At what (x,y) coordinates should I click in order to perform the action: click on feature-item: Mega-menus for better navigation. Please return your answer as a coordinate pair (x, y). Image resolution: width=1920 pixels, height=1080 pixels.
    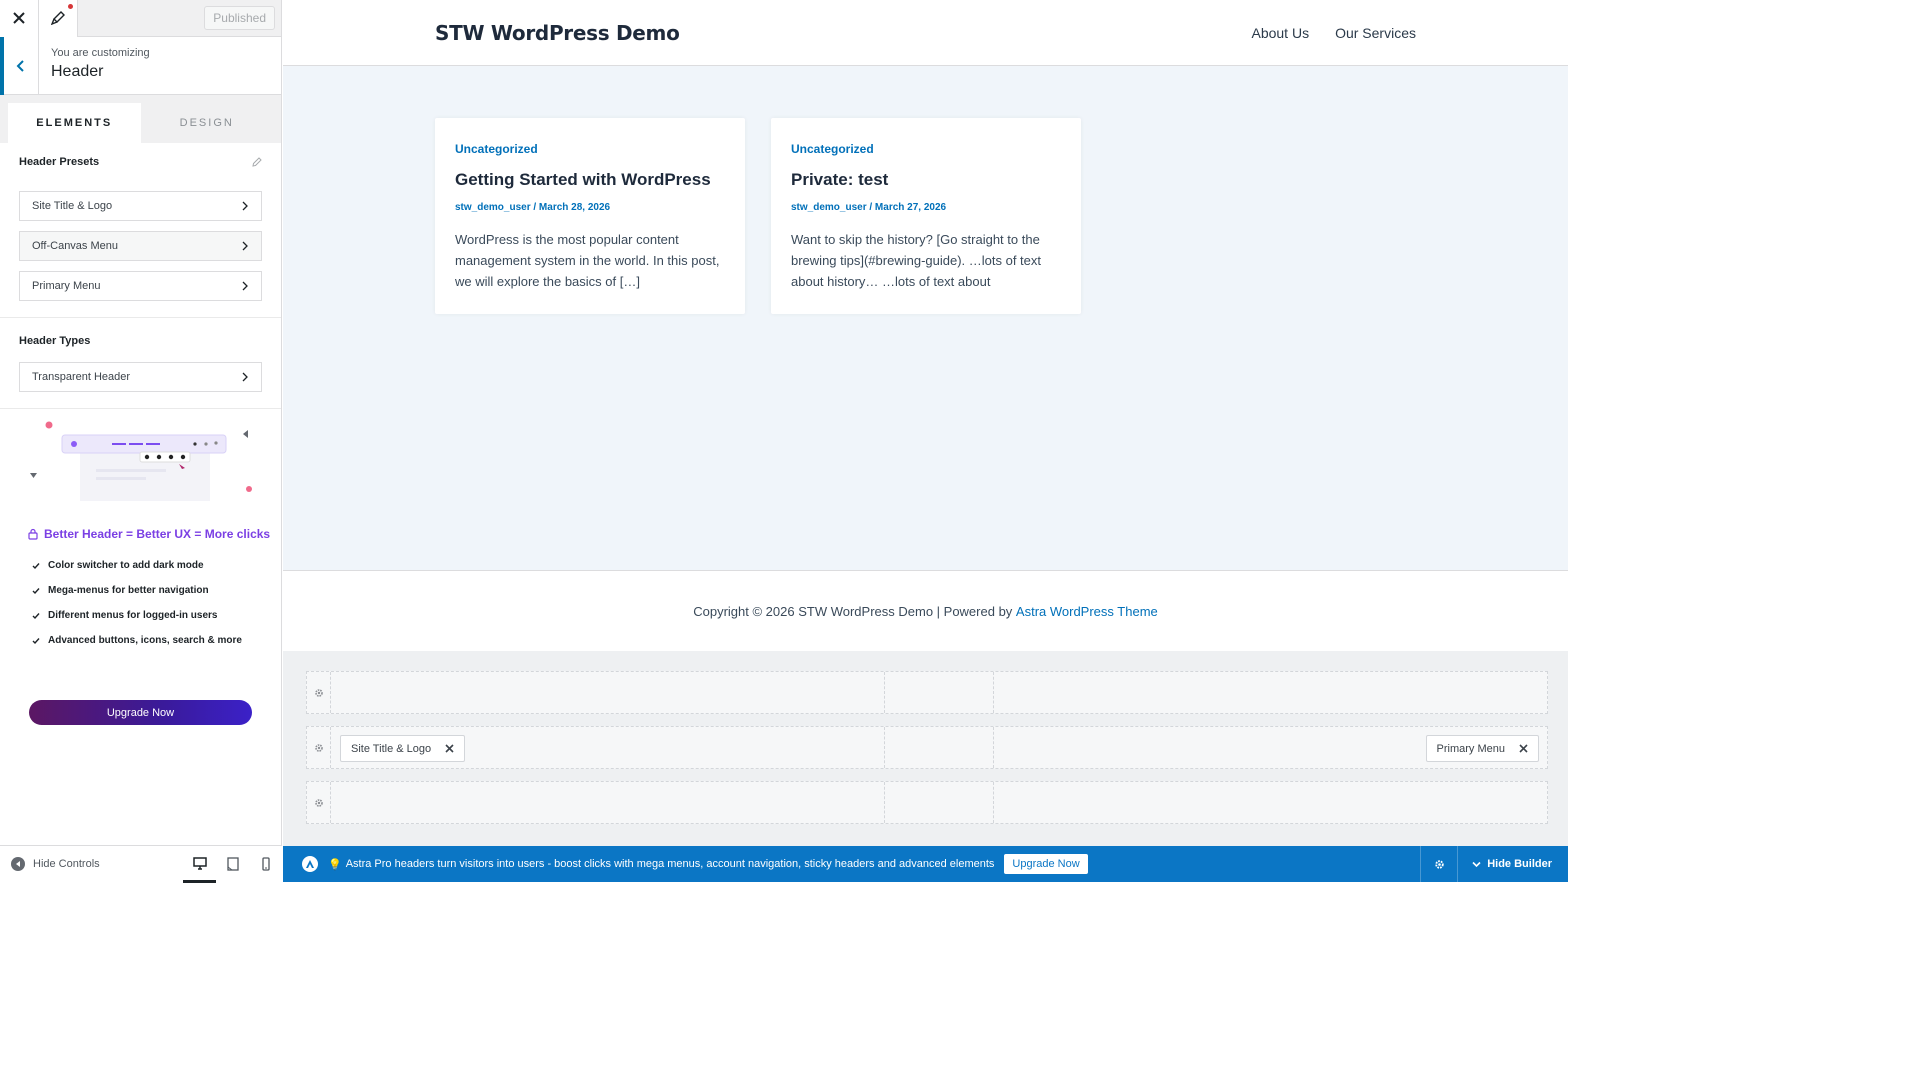
    Looking at the image, I should click on (156, 590).